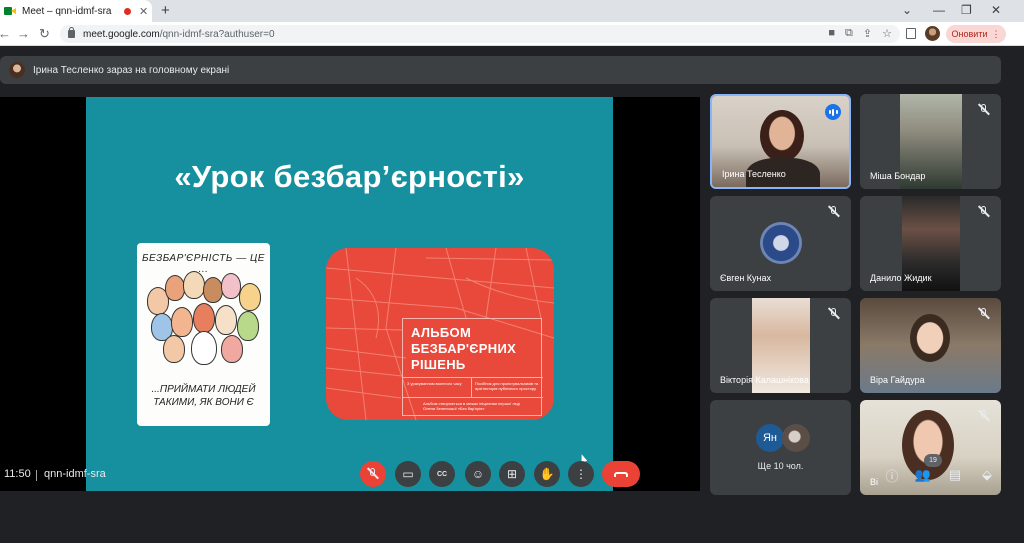  Describe the element at coordinates (780, 466) in the screenshot. I see `more-participants-count: Ще 10 чол.` at that location.